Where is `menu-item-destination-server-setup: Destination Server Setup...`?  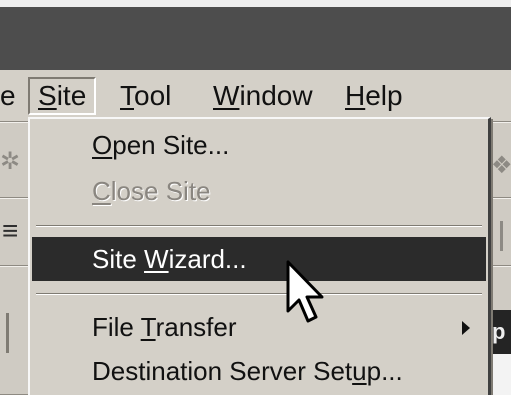
menu-item-destination-server-setup: Destination Server Setup... is located at coordinates (259, 371).